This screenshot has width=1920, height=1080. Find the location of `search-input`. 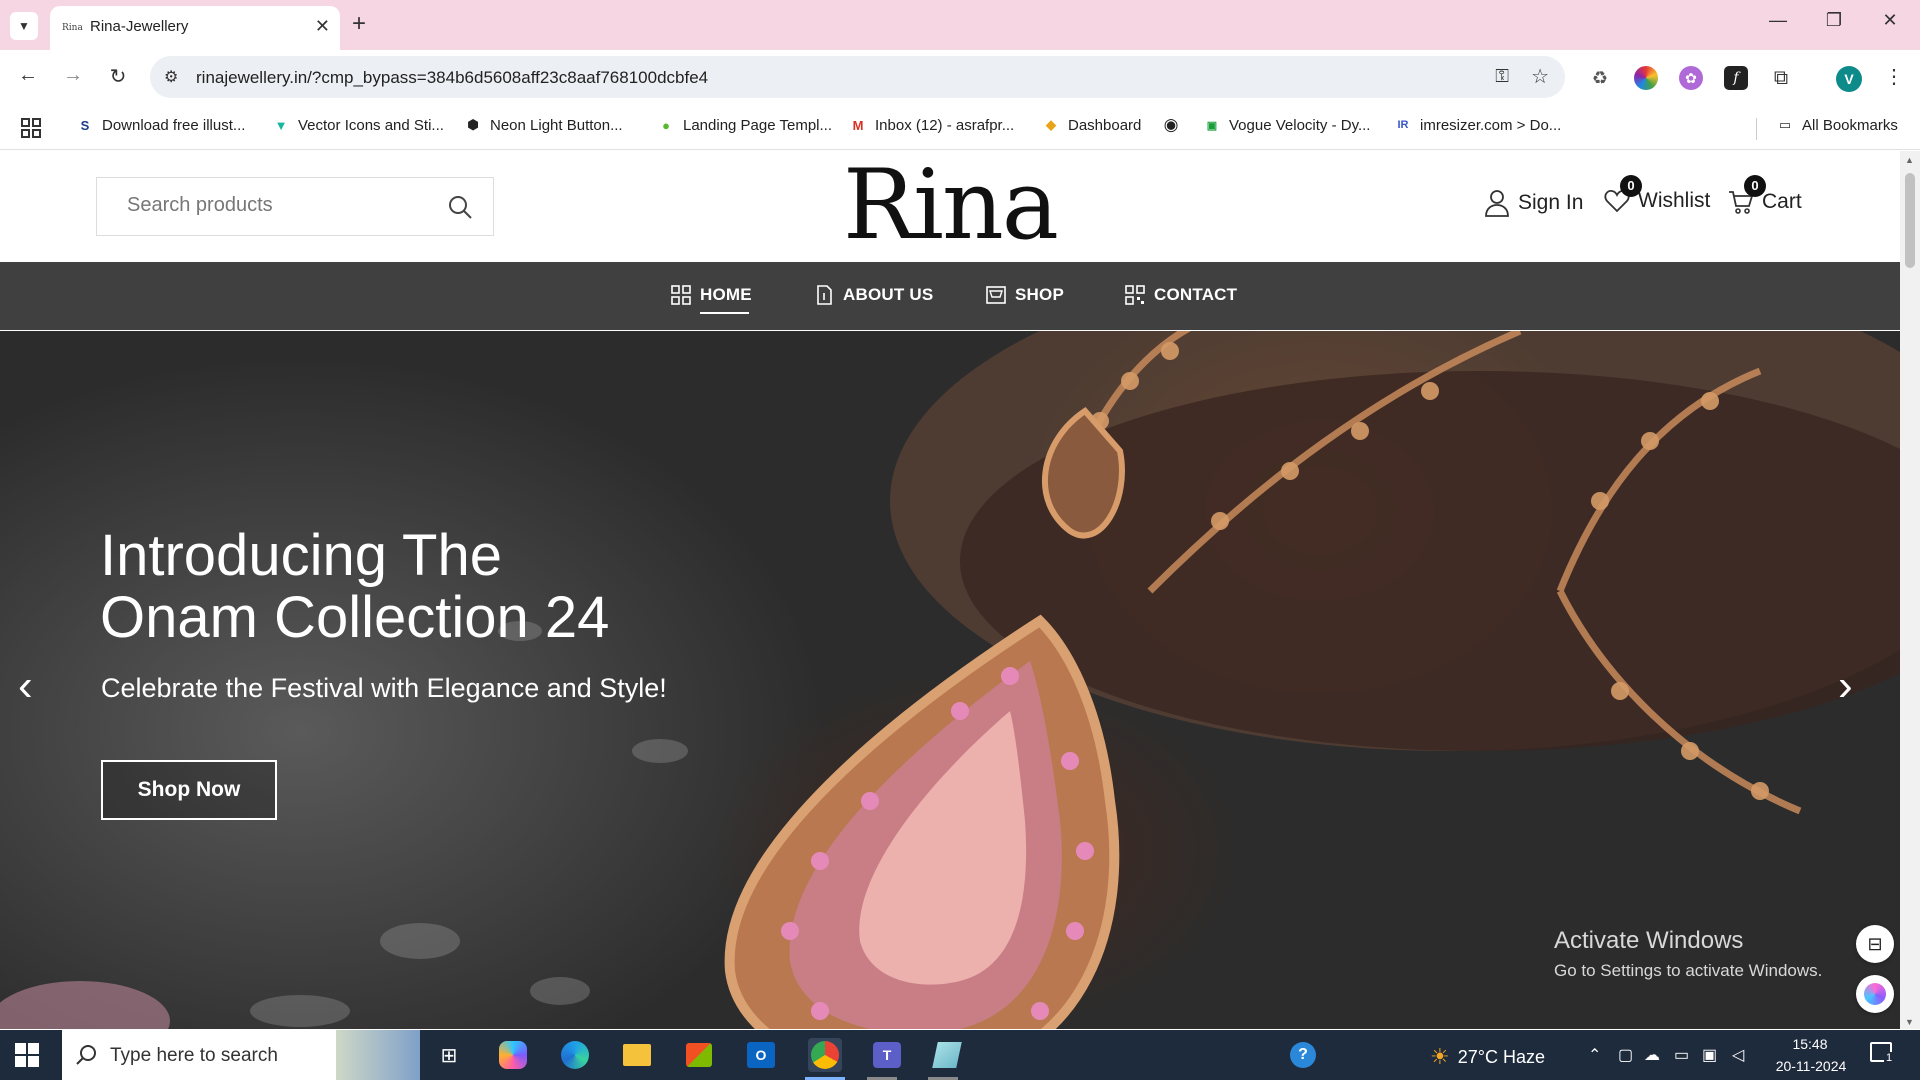

search-input is located at coordinates (277, 205).